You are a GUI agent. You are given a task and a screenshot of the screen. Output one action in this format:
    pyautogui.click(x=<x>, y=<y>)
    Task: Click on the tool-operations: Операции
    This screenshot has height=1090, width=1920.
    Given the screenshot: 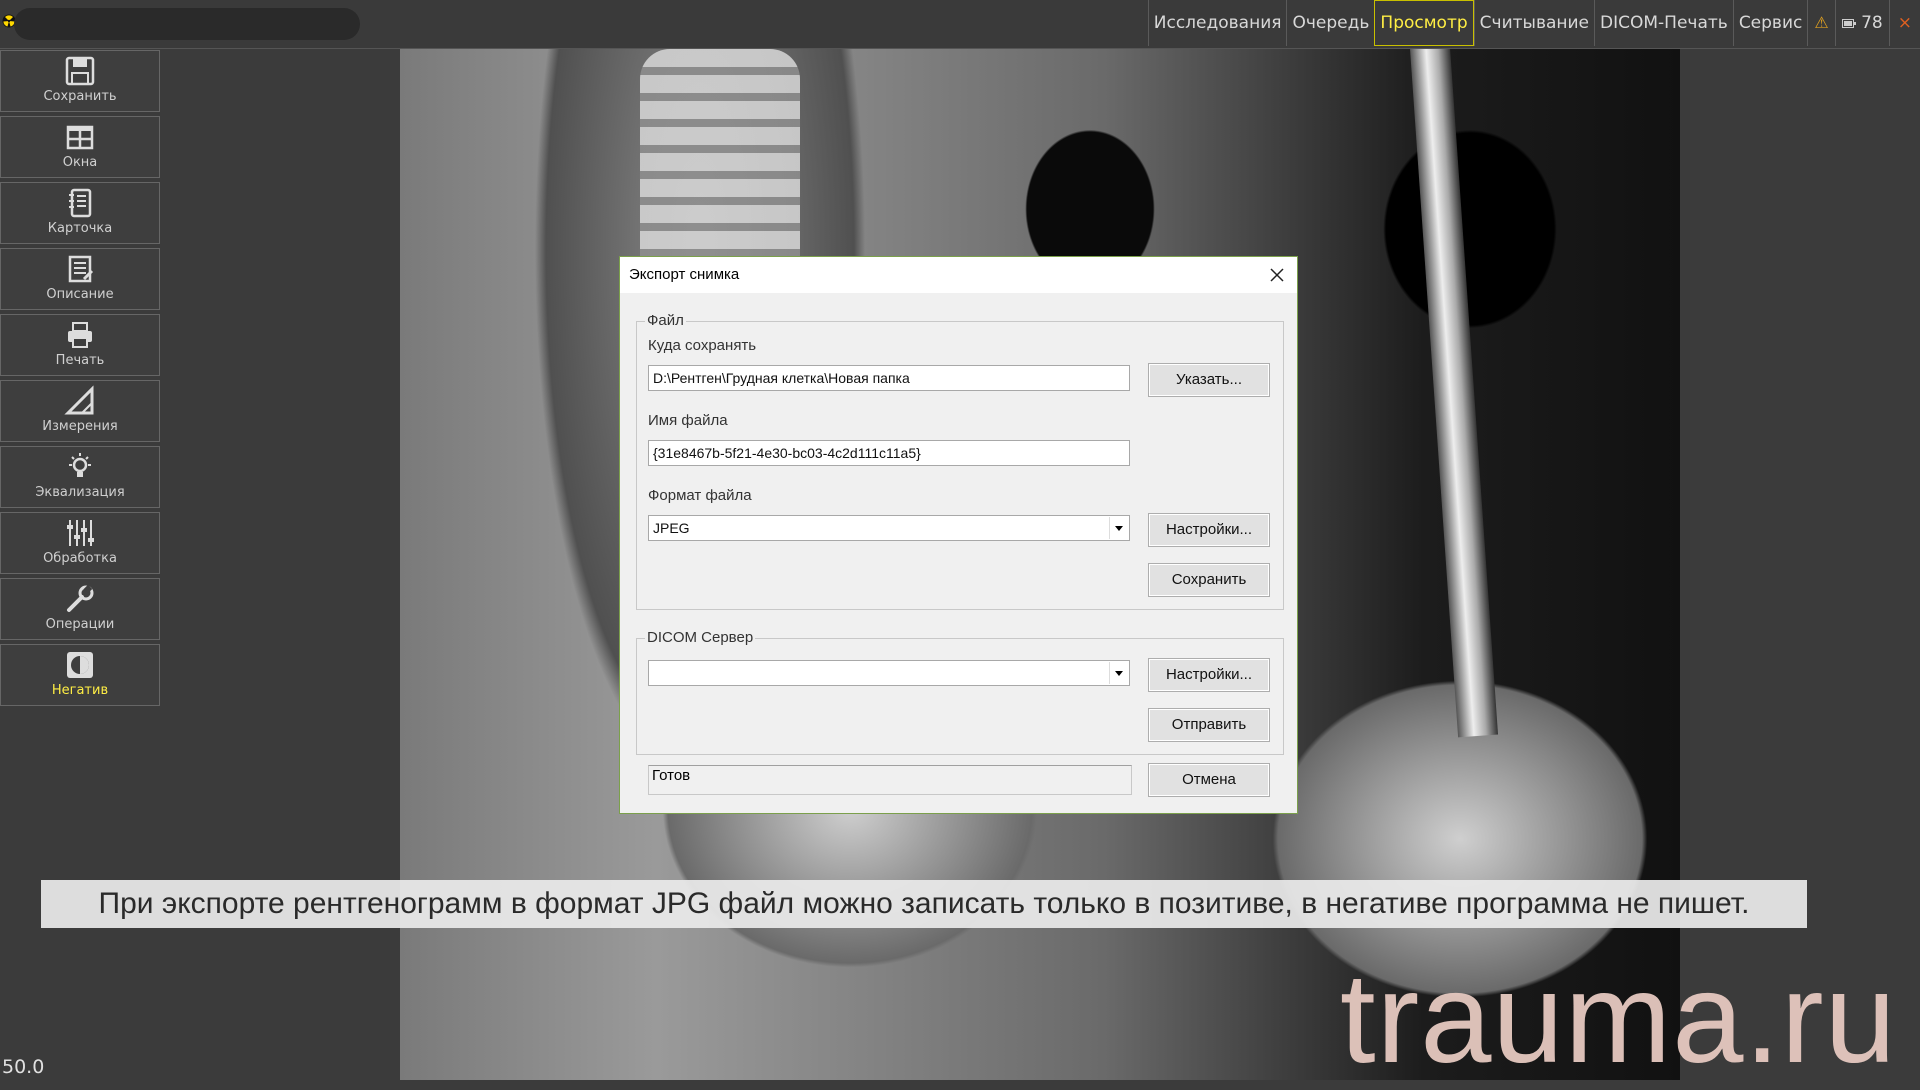 What is the action you would take?
    pyautogui.click(x=80, y=609)
    